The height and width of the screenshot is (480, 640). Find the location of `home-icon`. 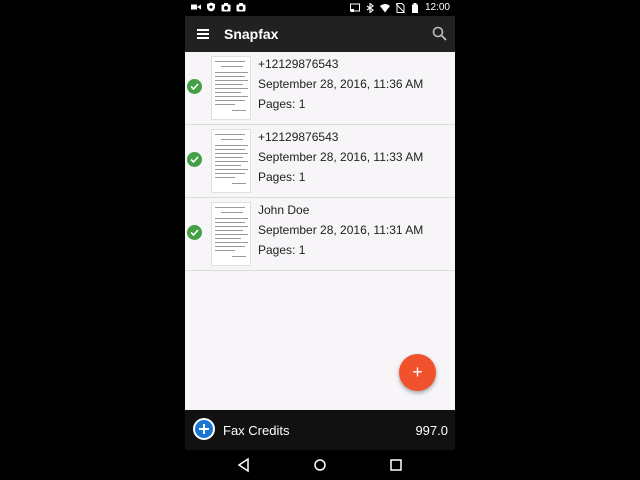

home-icon is located at coordinates (320, 465).